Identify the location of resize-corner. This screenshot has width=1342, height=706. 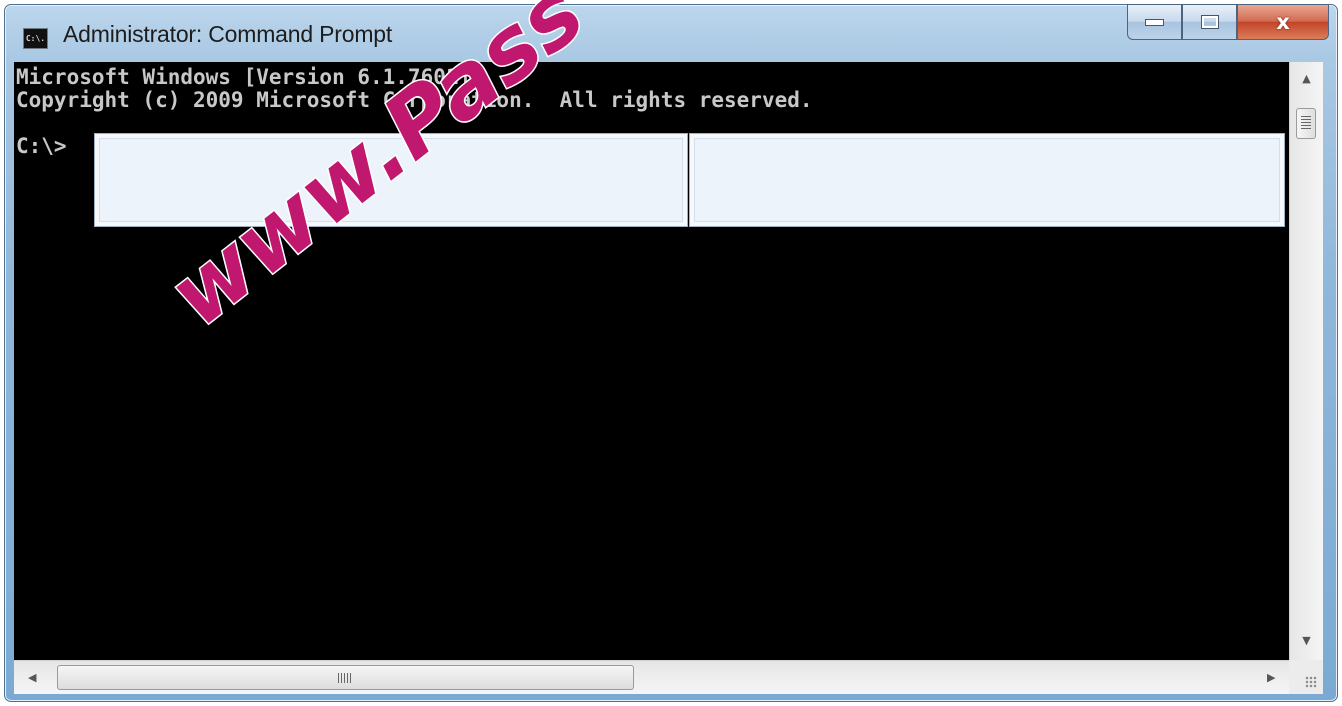
(1306, 677).